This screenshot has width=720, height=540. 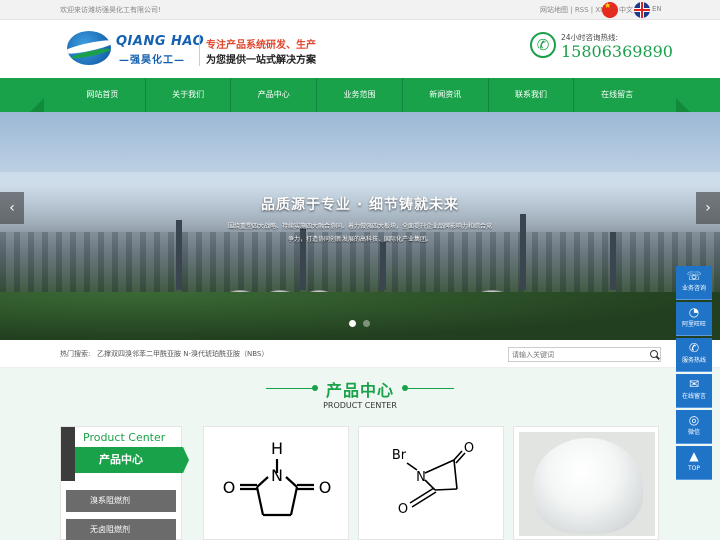 What do you see at coordinates (708, 208) in the screenshot?
I see `banner-next-button: ›` at bounding box center [708, 208].